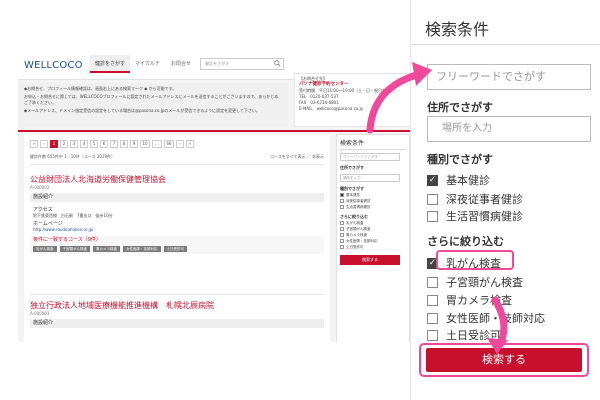 The height and width of the screenshot is (400, 600). Describe the element at coordinates (54, 144) in the screenshot. I see `pager-page: 1` at that location.